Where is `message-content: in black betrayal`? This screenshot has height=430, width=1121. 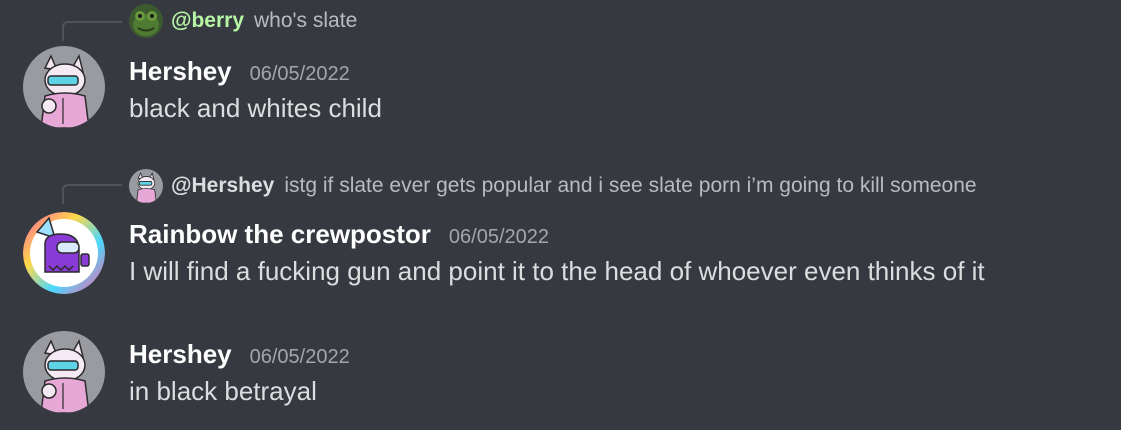
message-content: in black betrayal is located at coordinates (223, 391).